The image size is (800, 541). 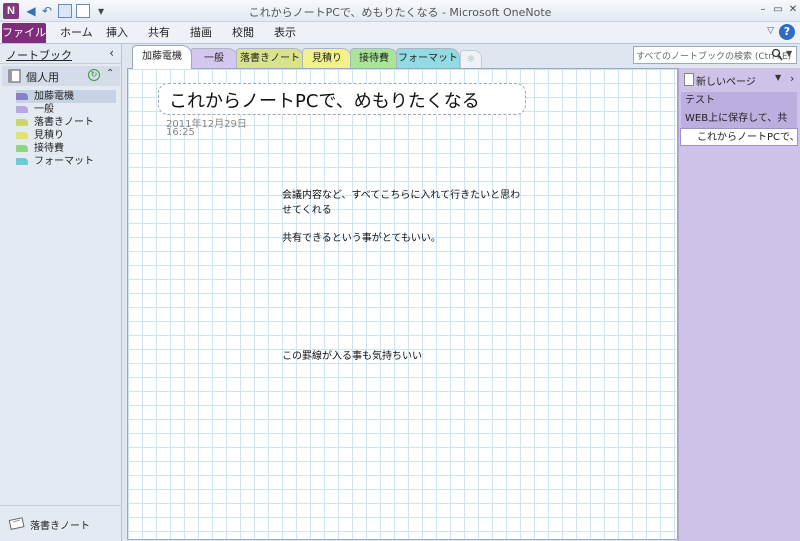 I want to click on nav-header: ノートブック ‹, so click(x=61, y=54).